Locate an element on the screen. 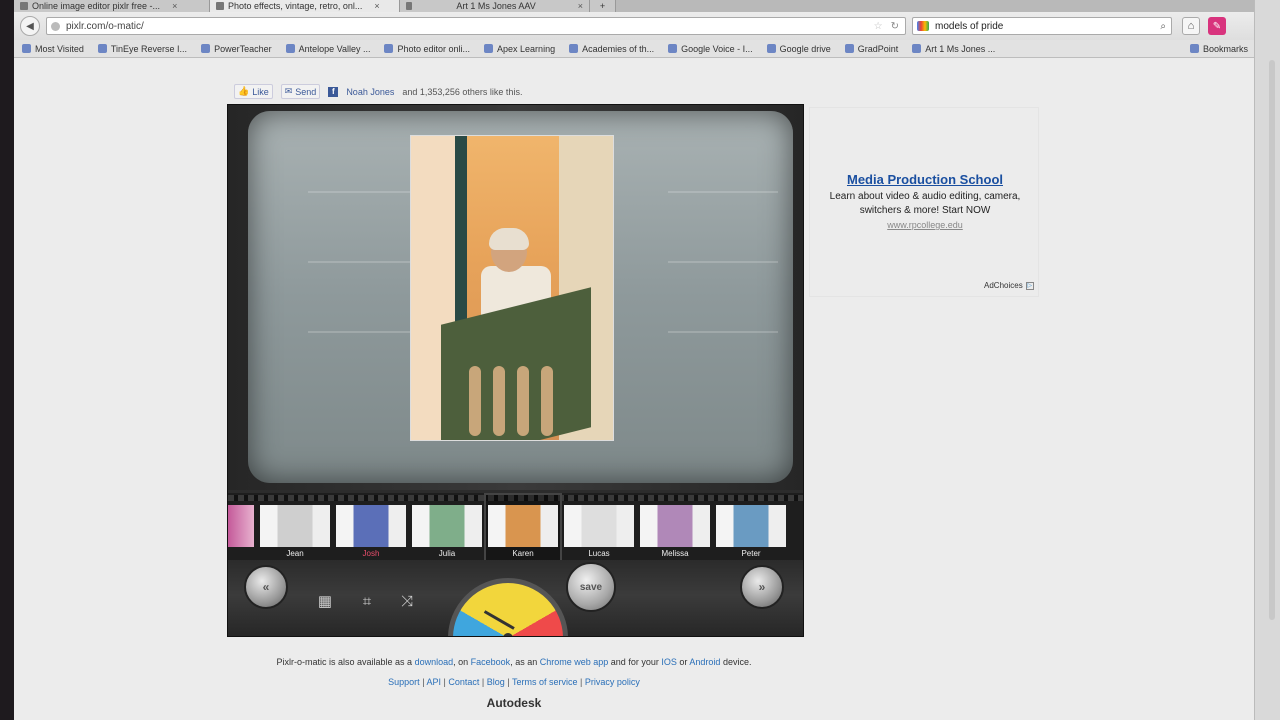  ad-url: www.rpcollege.edu is located at coordinates (925, 225).